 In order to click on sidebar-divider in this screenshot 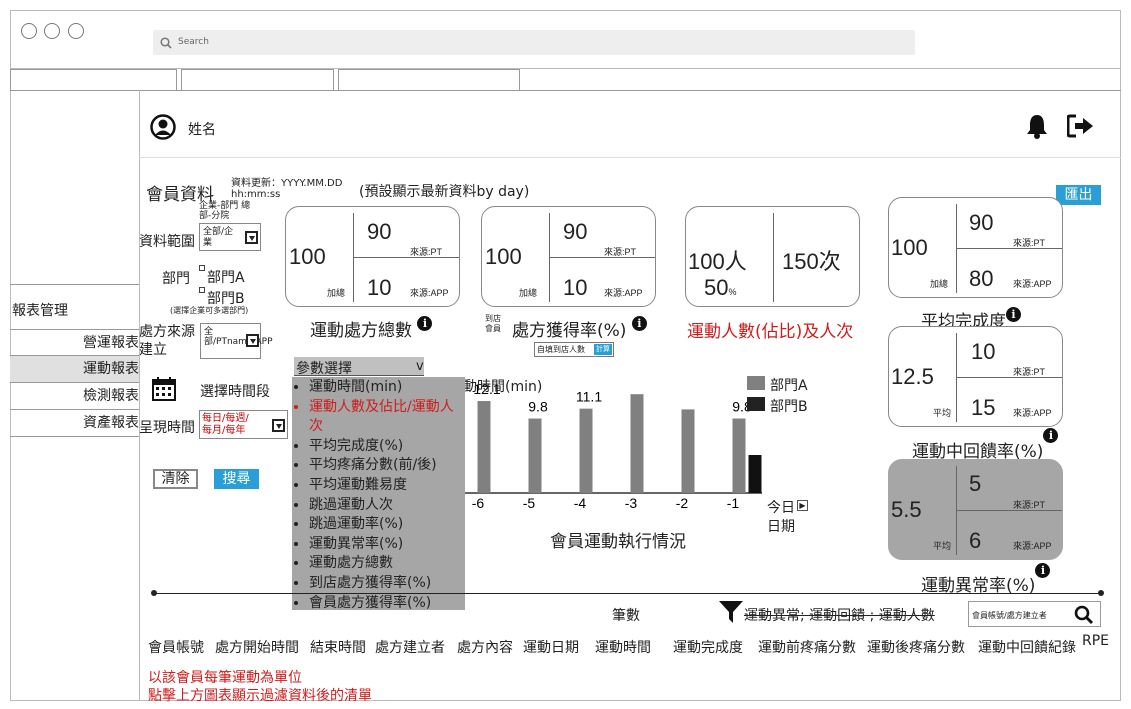, I will do `click(139, 395)`.